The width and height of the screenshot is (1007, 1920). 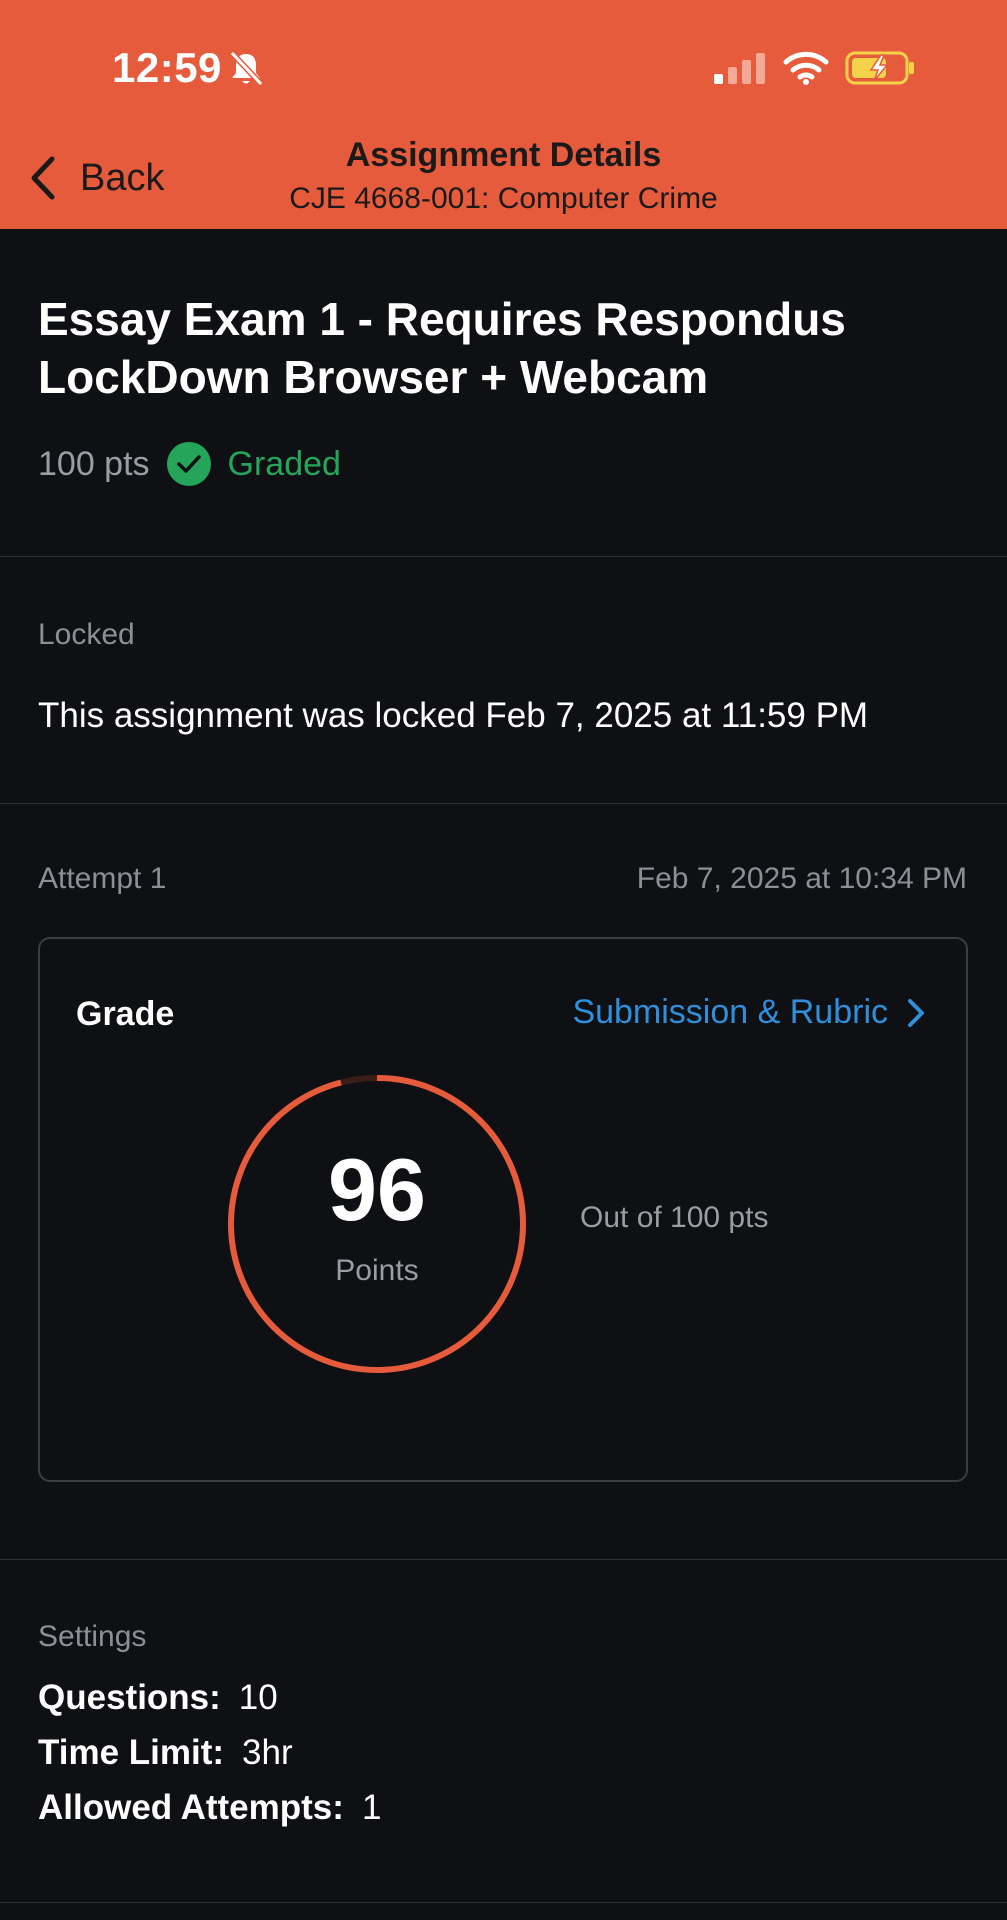 What do you see at coordinates (284, 463) in the screenshot?
I see `graded-status: Graded` at bounding box center [284, 463].